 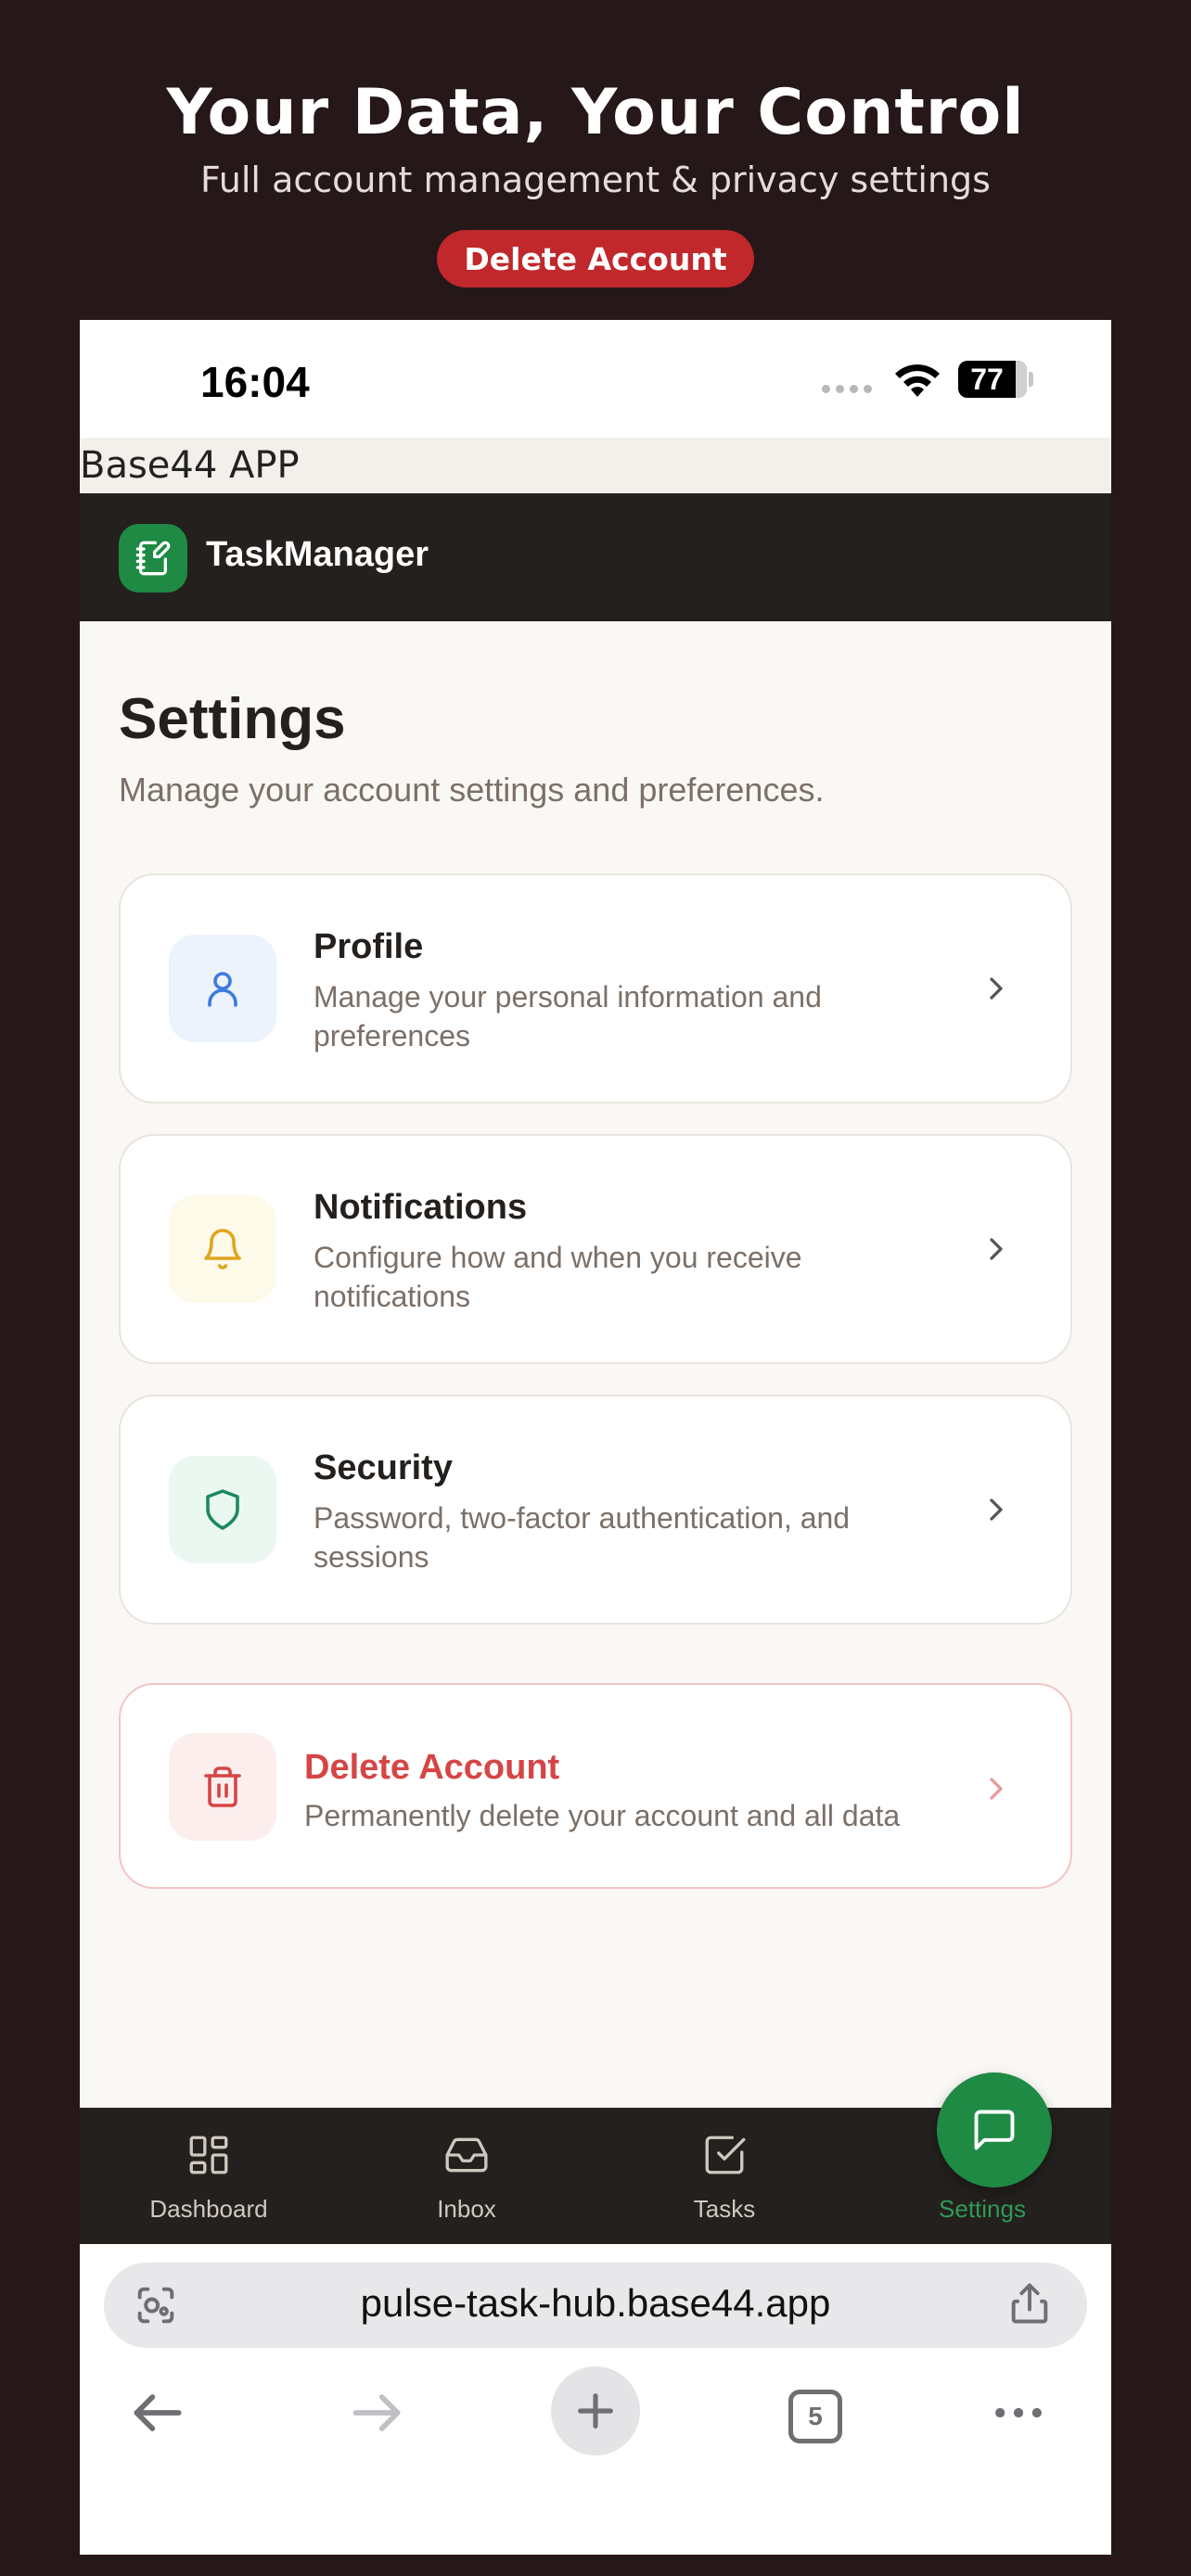 I want to click on user-icon, so click(x=222, y=989).